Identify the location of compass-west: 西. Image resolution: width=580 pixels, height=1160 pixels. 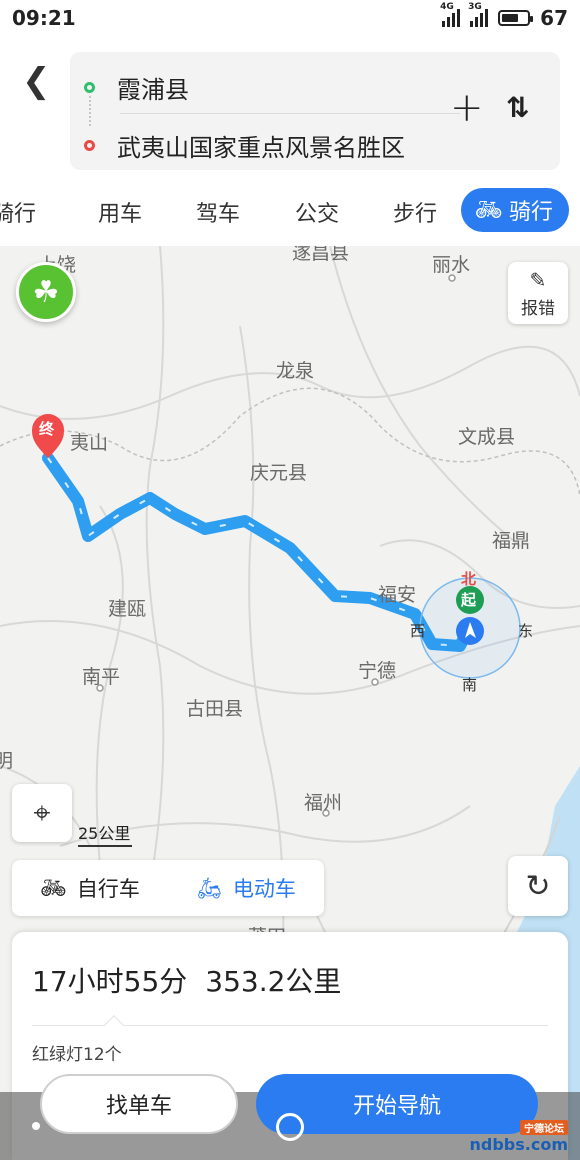
(418, 631).